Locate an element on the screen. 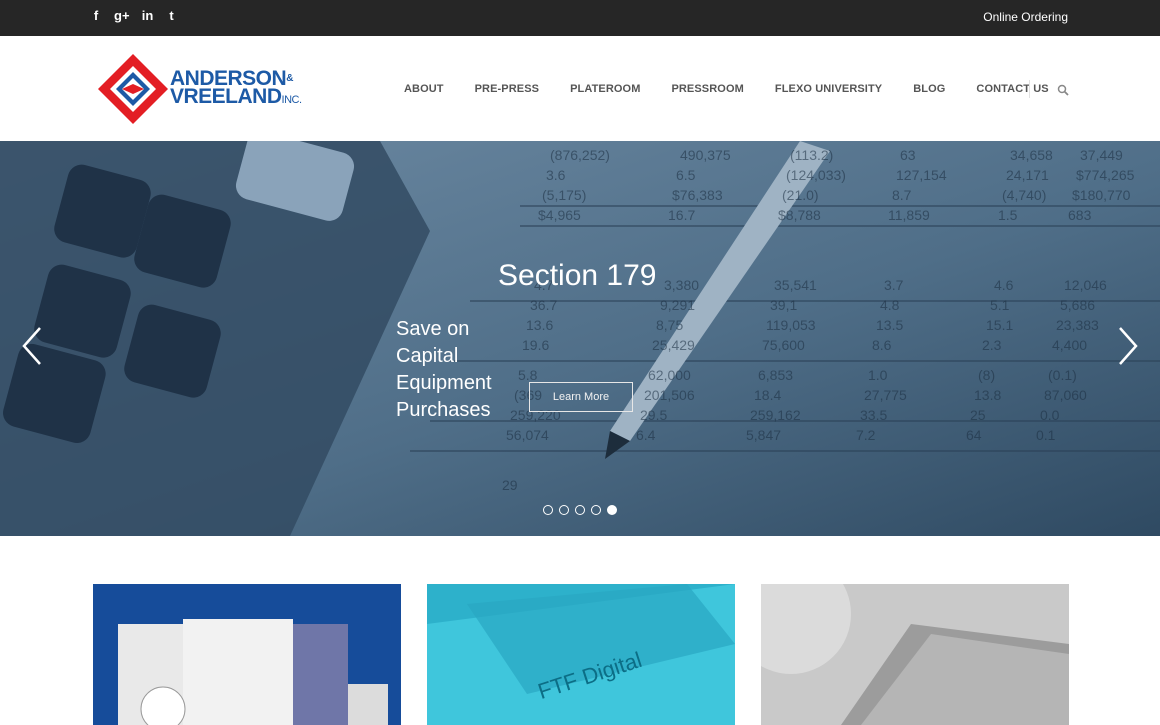 This screenshot has width=1160, height=725. spreadsheet-figure: 13.5 is located at coordinates (890, 325).